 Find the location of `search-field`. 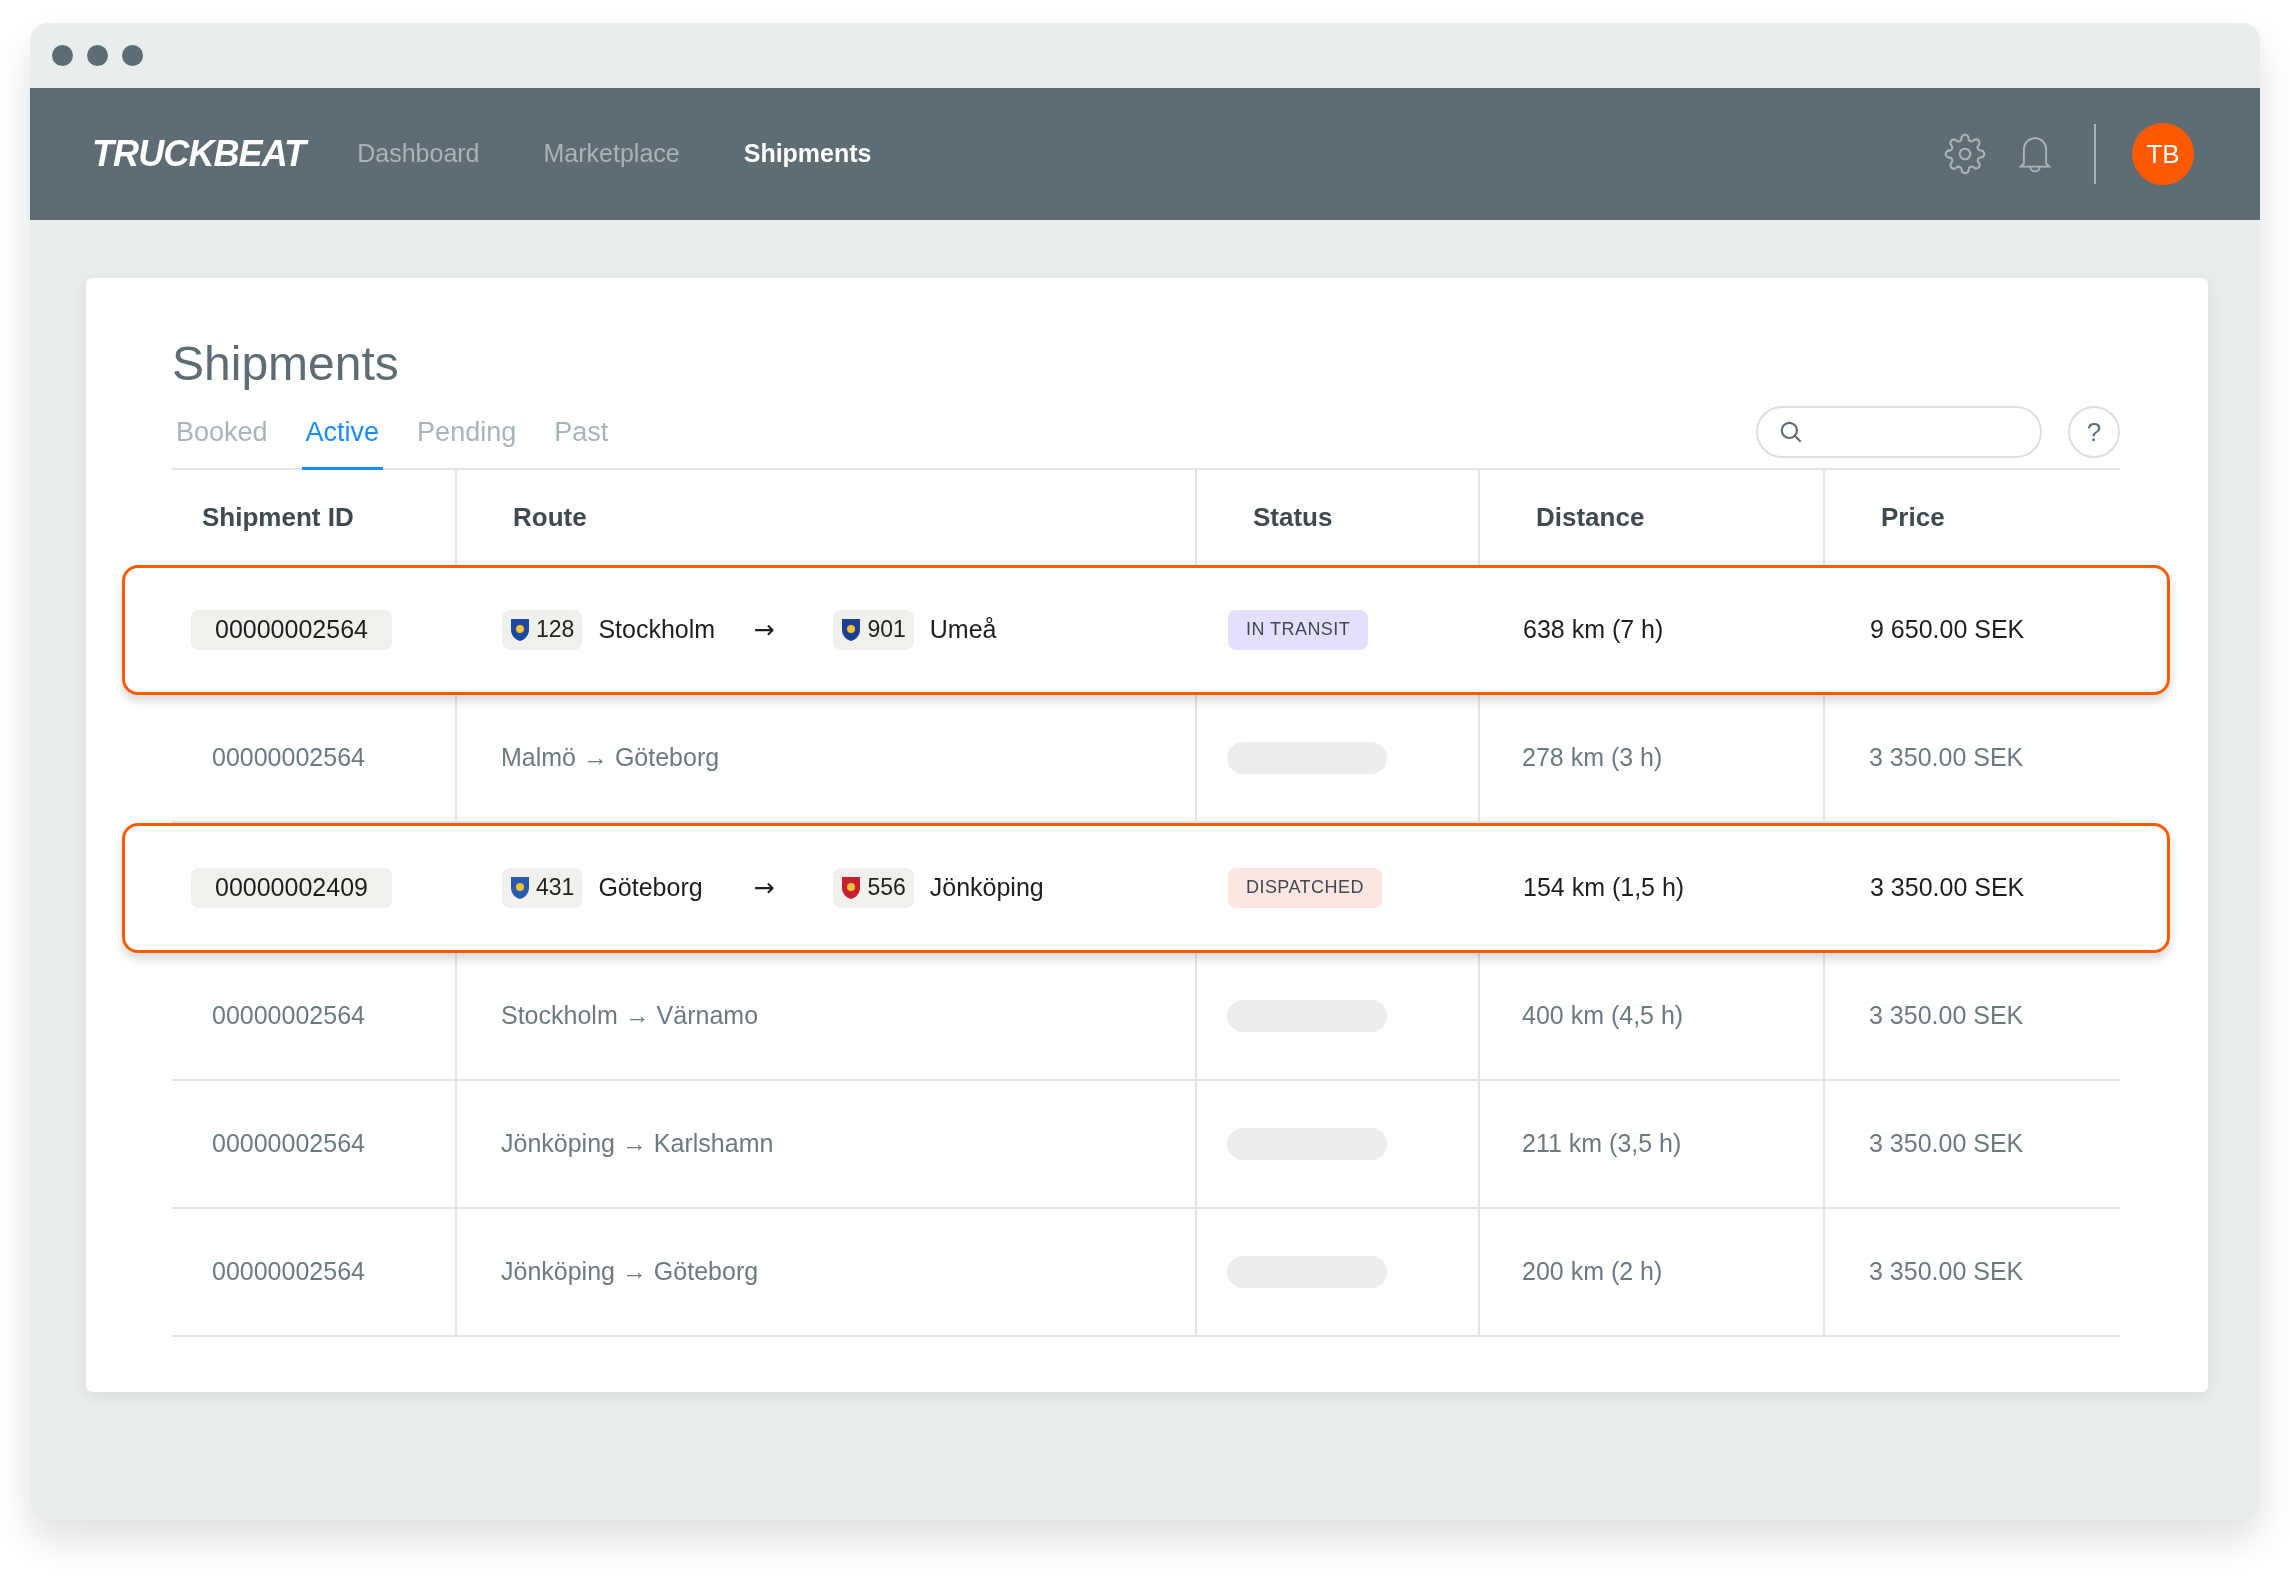

search-field is located at coordinates (1899, 432).